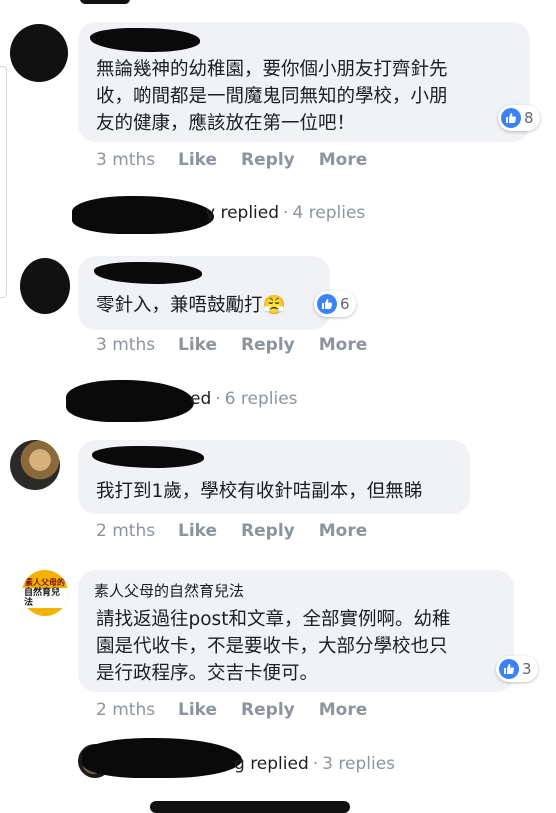 This screenshot has height=813, width=556. I want to click on commenter-name: 素人父母的自然育兒法, so click(169, 590).